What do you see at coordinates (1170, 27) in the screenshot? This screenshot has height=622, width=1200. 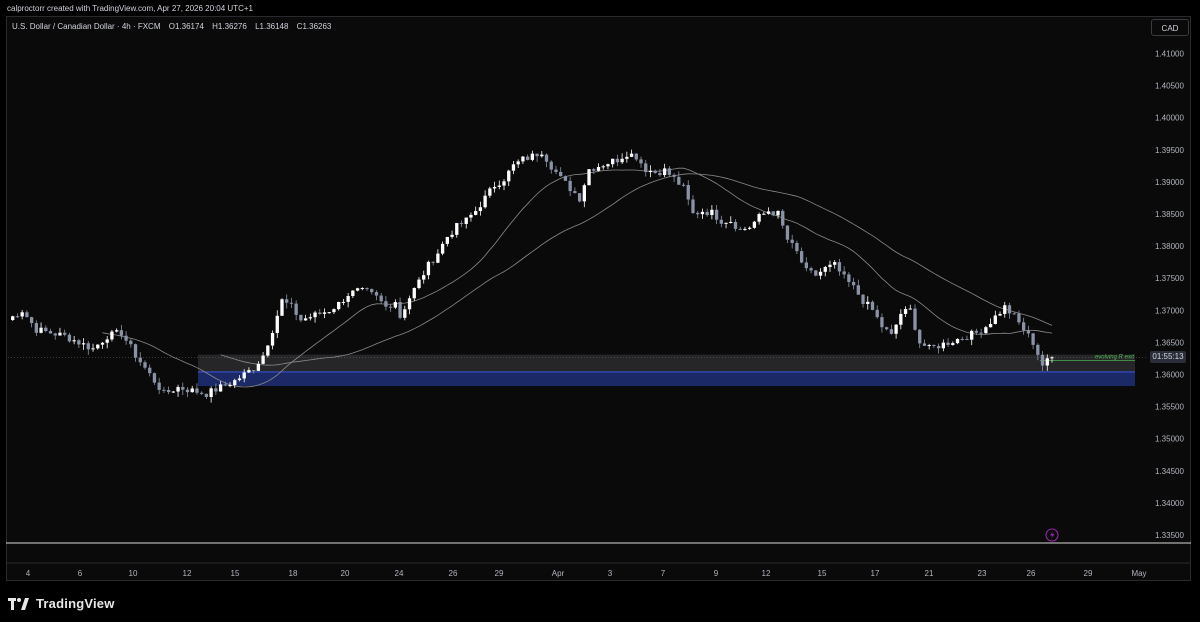 I see `currency-selector: CAD` at bounding box center [1170, 27].